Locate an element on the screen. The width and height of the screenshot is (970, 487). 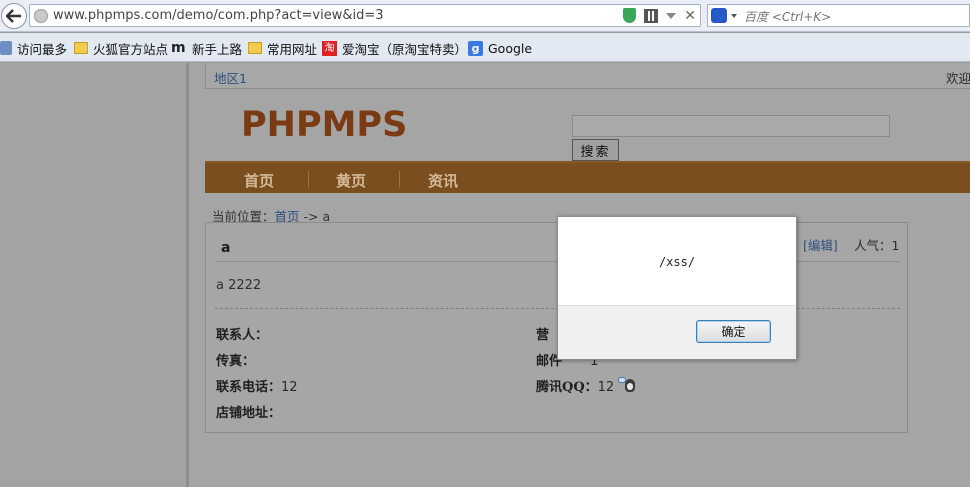
alert-body: /xss/ is located at coordinates (677, 261).